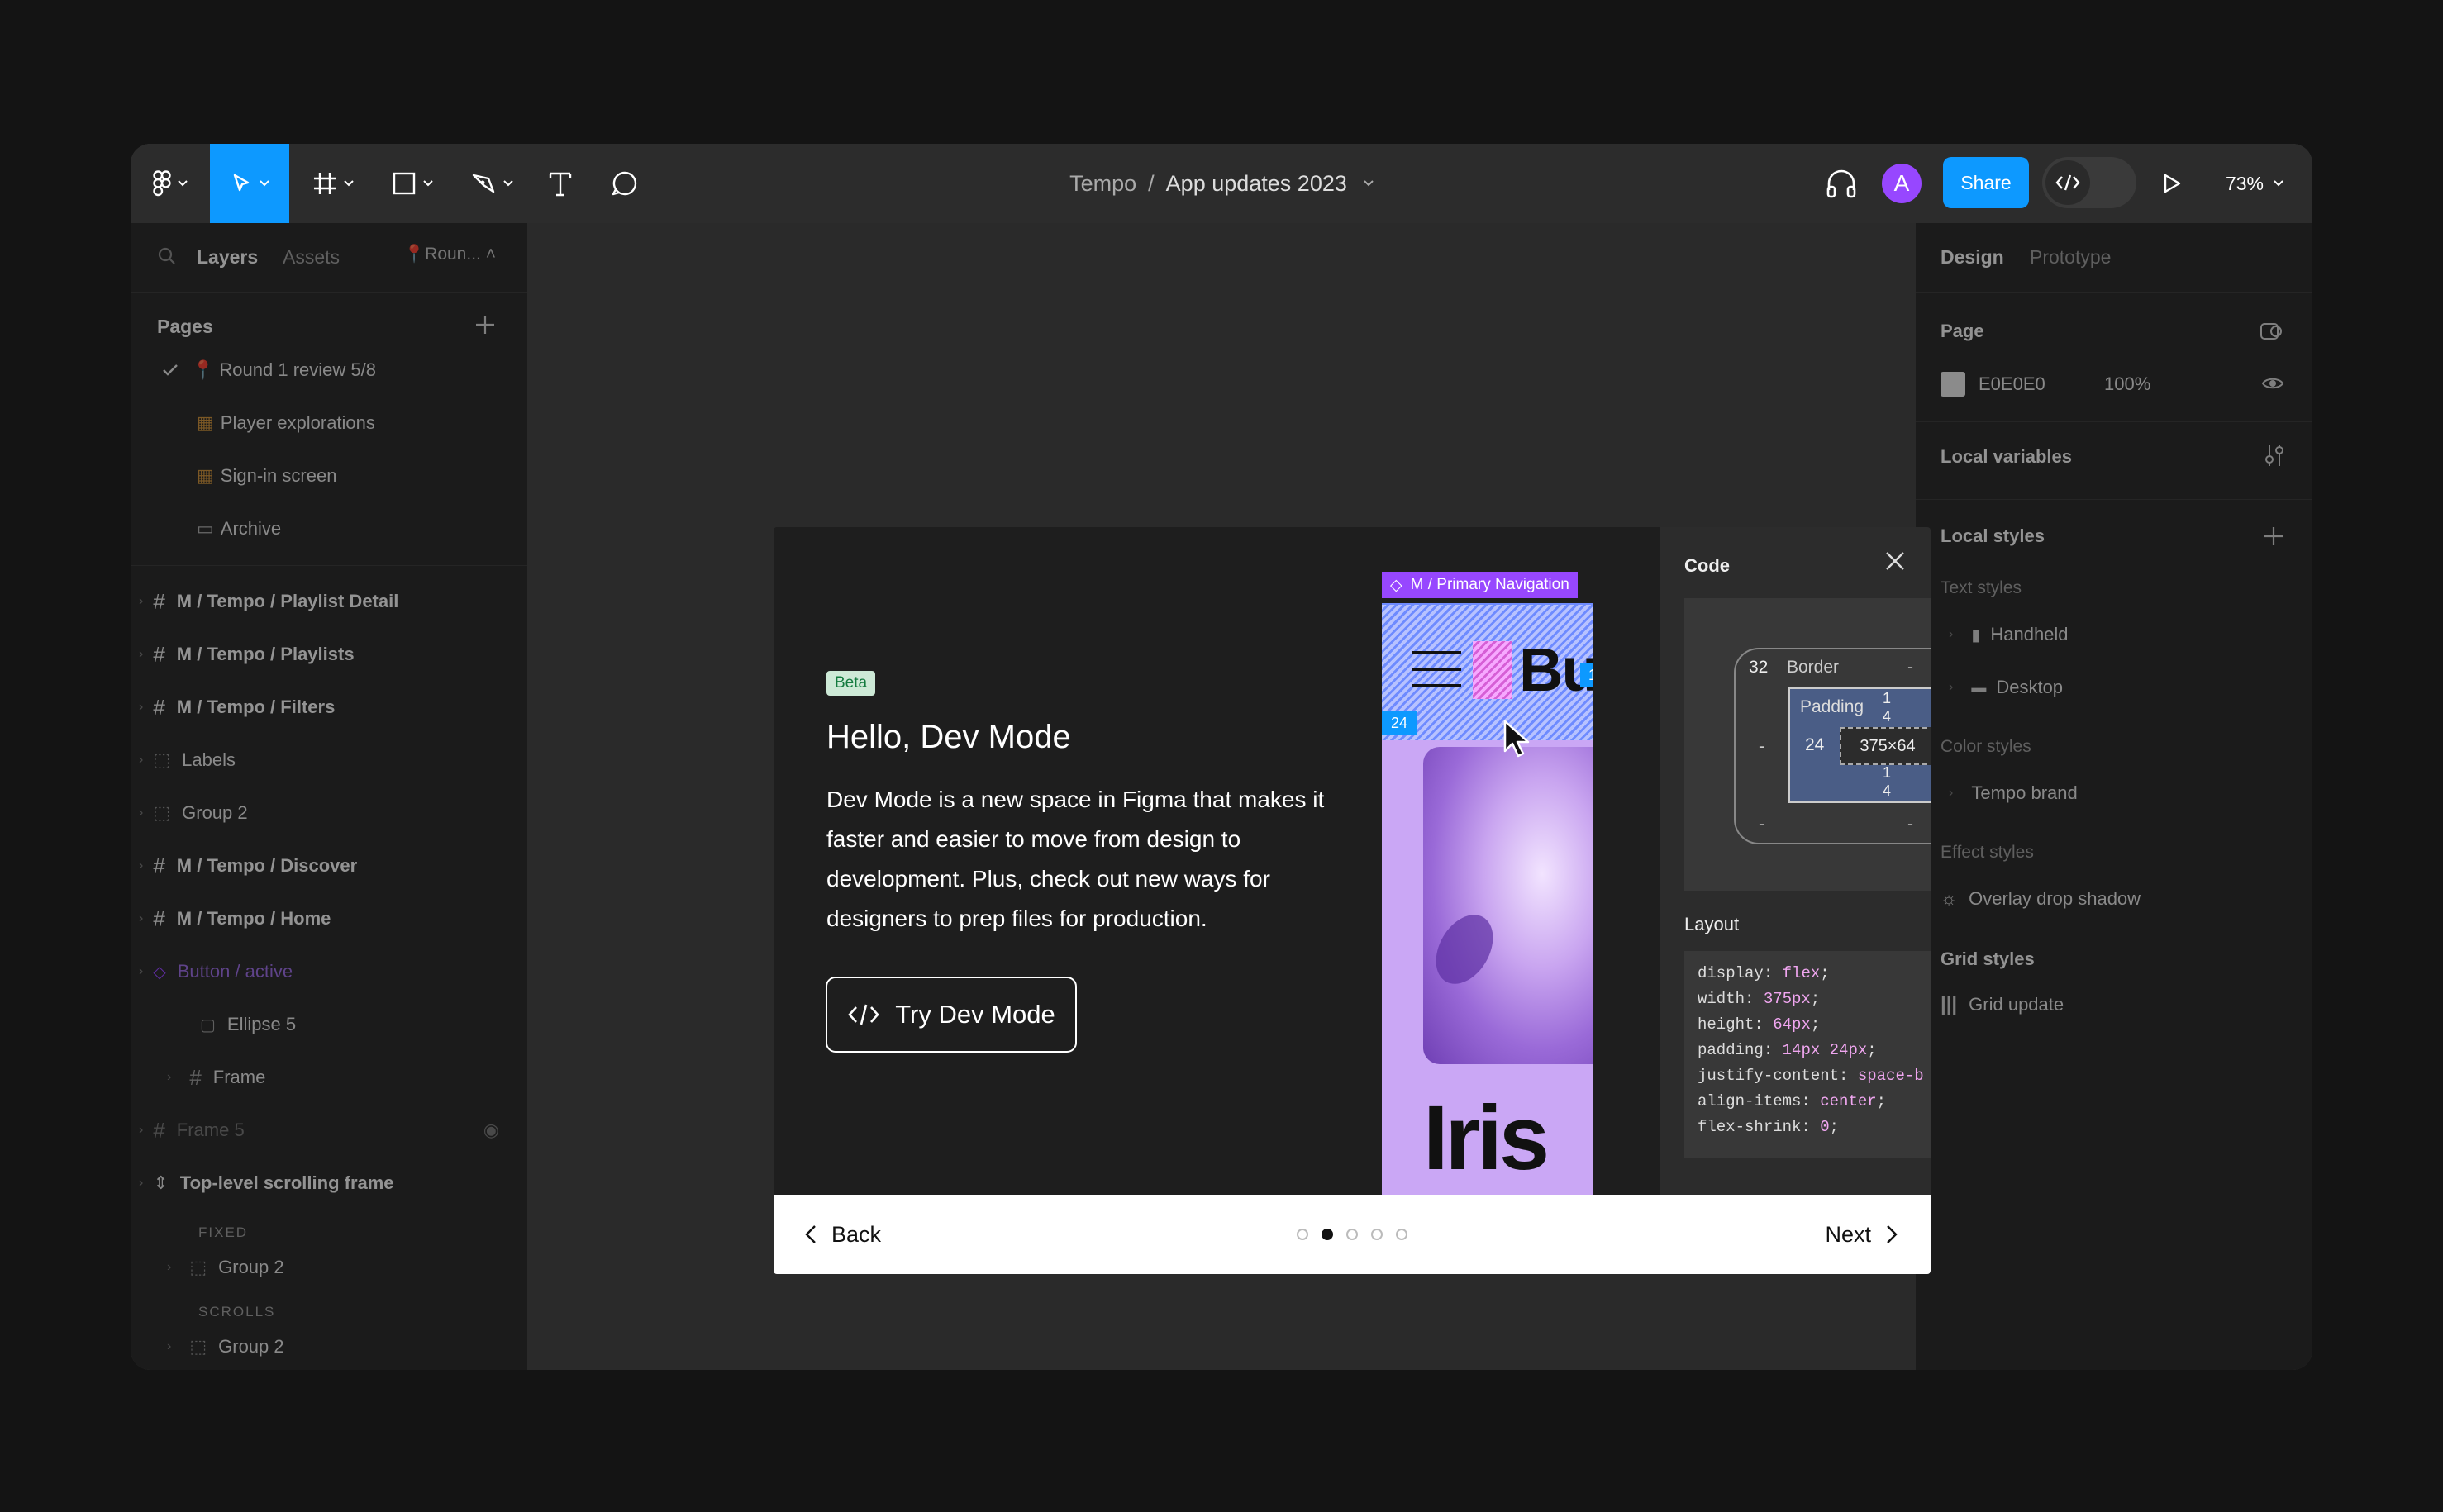 The height and width of the screenshot is (1512, 2443). I want to click on breadcrumb-project: Tempo, so click(1103, 184).